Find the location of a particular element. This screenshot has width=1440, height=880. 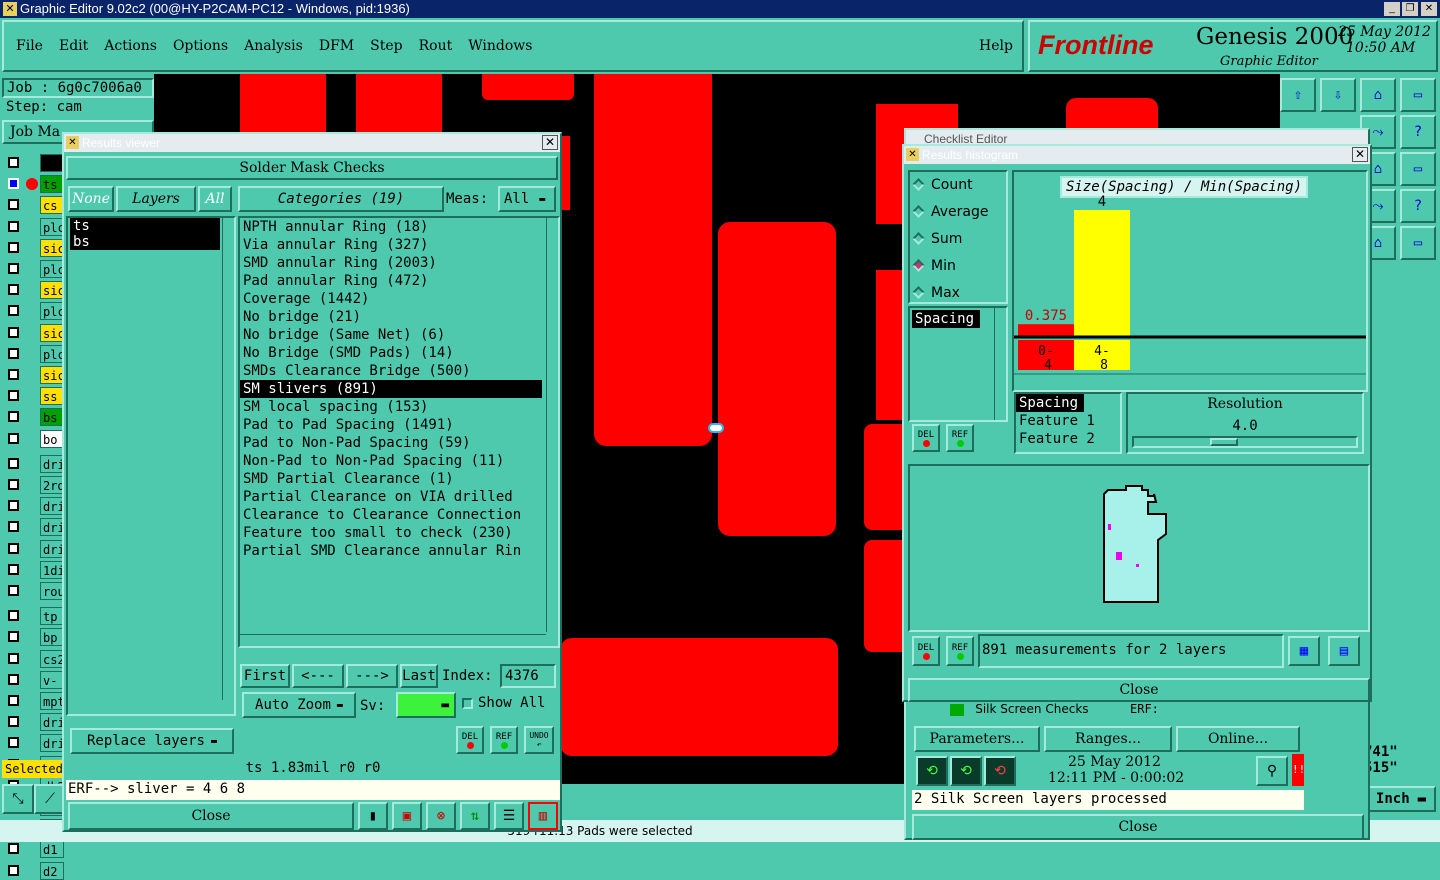

category-item: SM local spacing (153) is located at coordinates (391, 407).